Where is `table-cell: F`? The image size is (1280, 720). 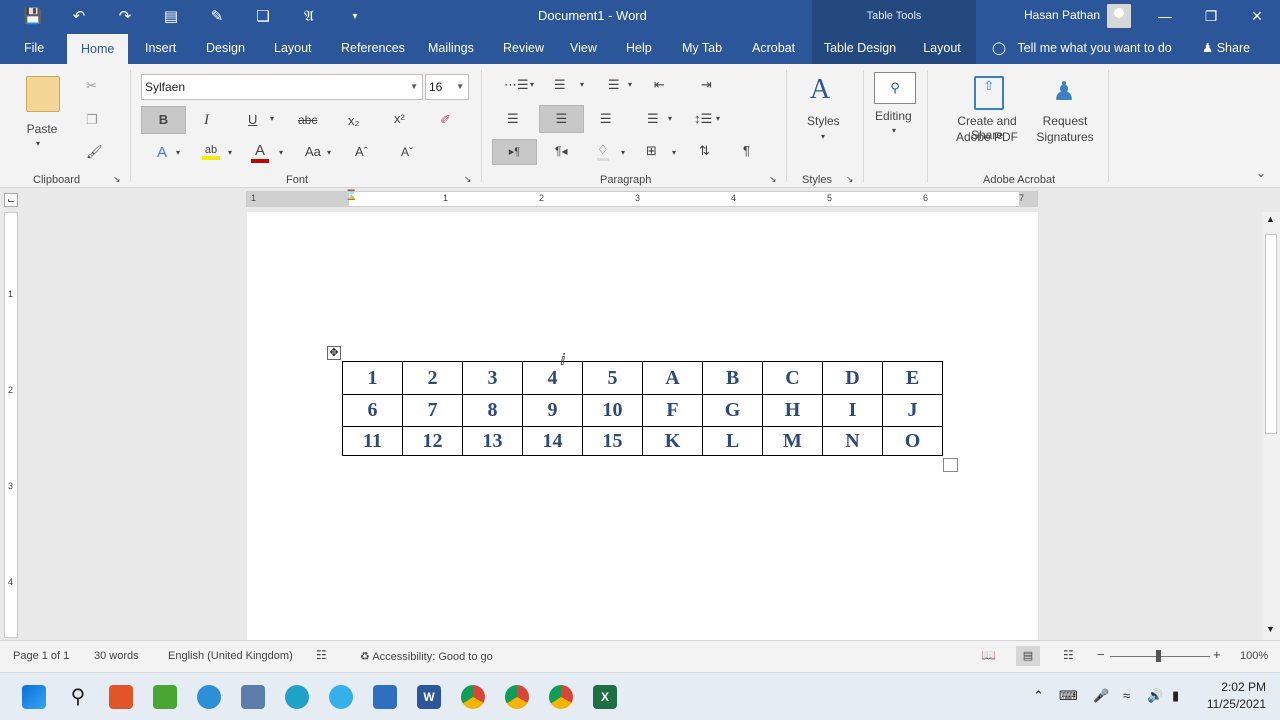
table-cell: F is located at coordinates (672, 410).